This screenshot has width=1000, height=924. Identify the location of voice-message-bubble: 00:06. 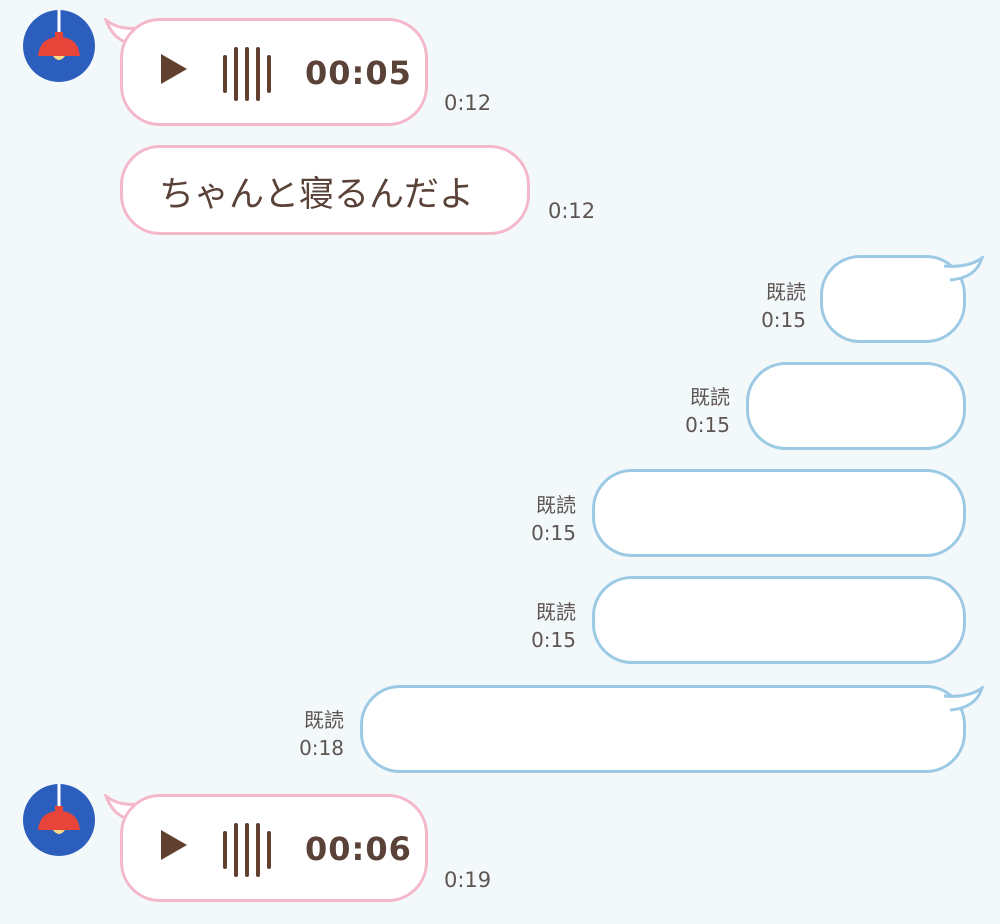
(274, 848).